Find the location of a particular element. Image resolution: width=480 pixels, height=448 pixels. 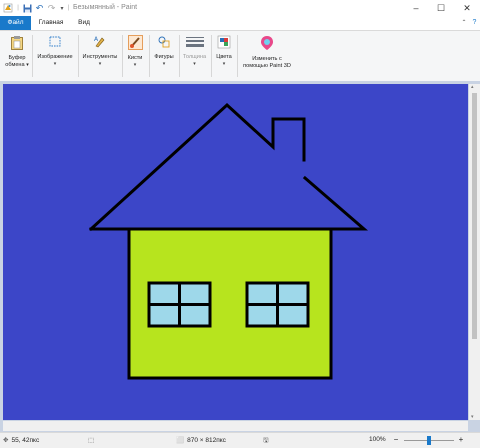

tools-arrow-icon: ▾ is located at coordinates (100, 63).